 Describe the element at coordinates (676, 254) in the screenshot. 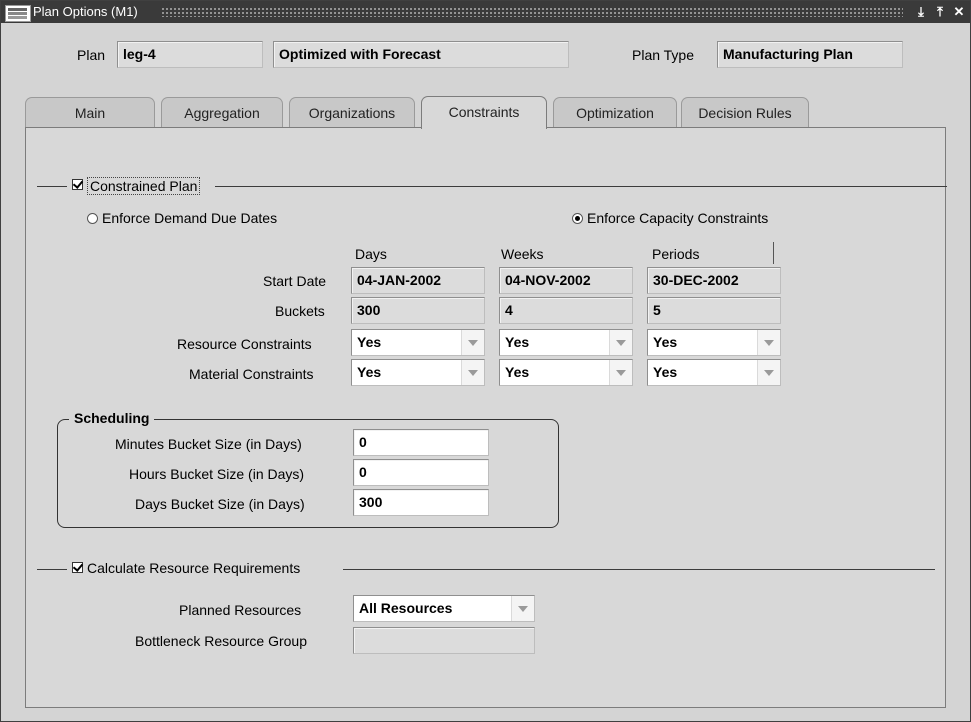

I see `column-periods: Periods` at that location.